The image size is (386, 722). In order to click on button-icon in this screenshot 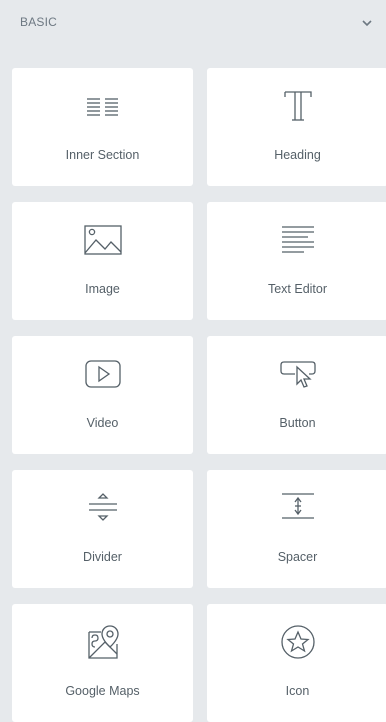, I will do `click(298, 374)`.